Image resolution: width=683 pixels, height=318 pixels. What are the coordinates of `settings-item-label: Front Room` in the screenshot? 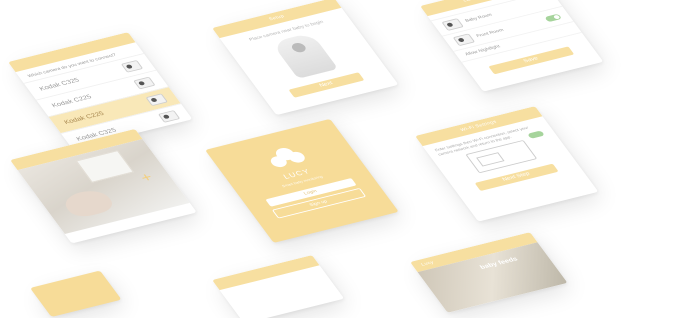 It's located at (490, 33).